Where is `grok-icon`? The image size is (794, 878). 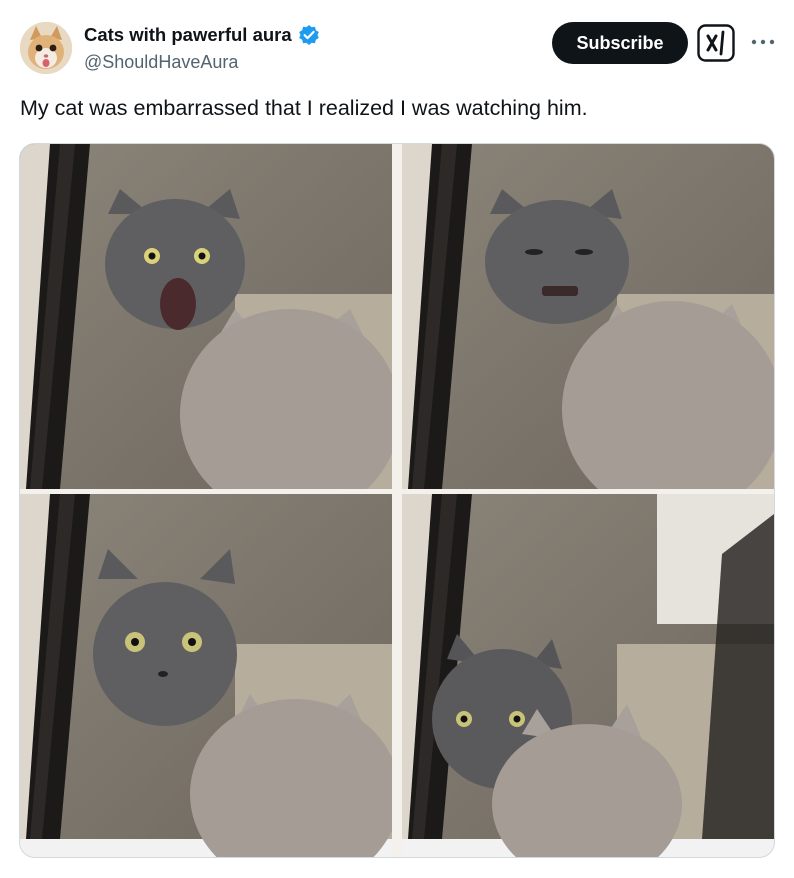 grok-icon is located at coordinates (716, 43).